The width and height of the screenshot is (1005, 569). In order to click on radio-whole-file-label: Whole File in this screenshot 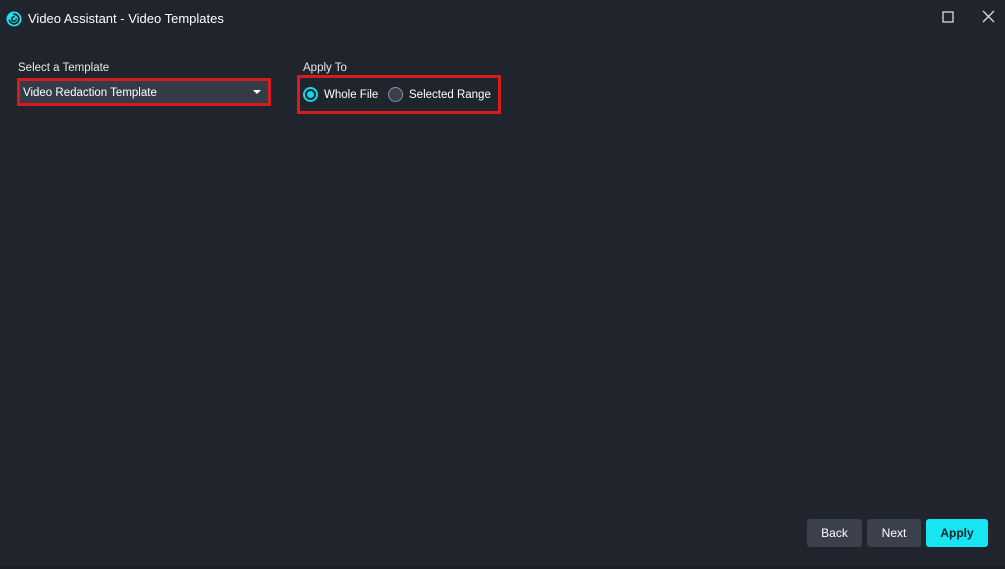, I will do `click(351, 94)`.